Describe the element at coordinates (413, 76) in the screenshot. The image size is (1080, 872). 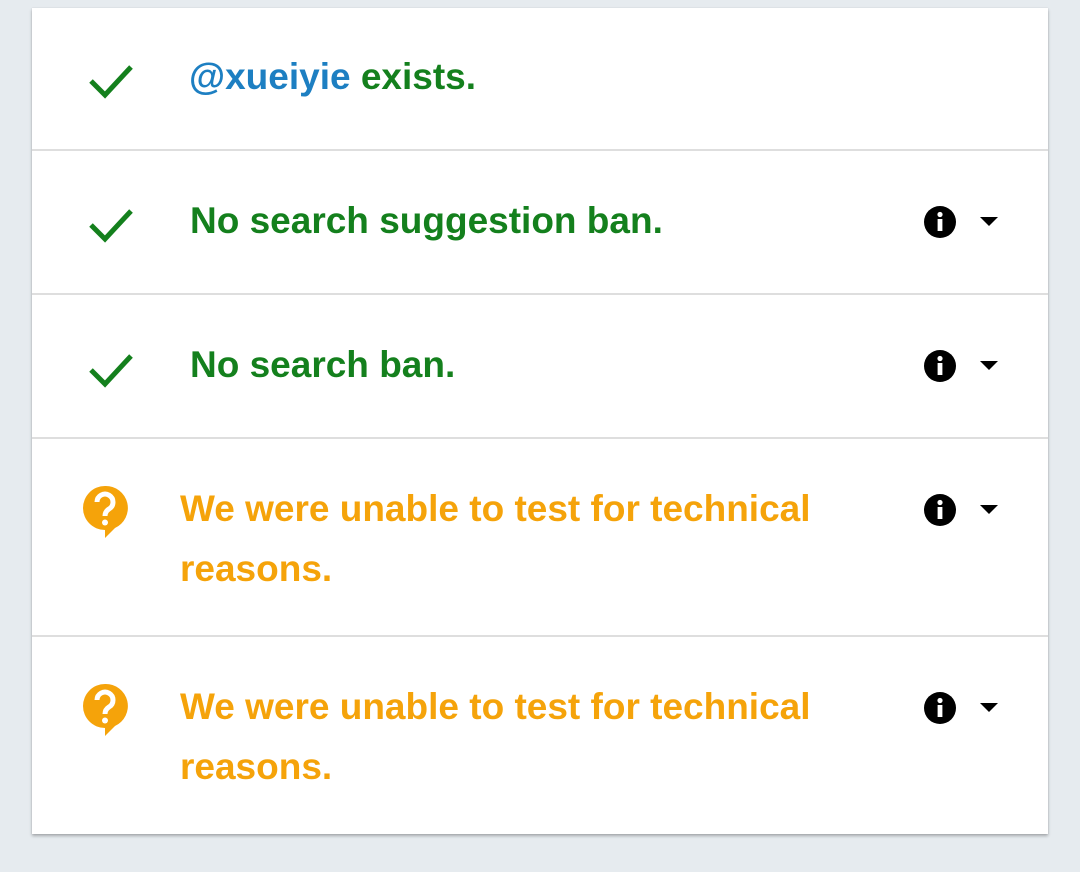
I see `exists-text: exists.` at that location.